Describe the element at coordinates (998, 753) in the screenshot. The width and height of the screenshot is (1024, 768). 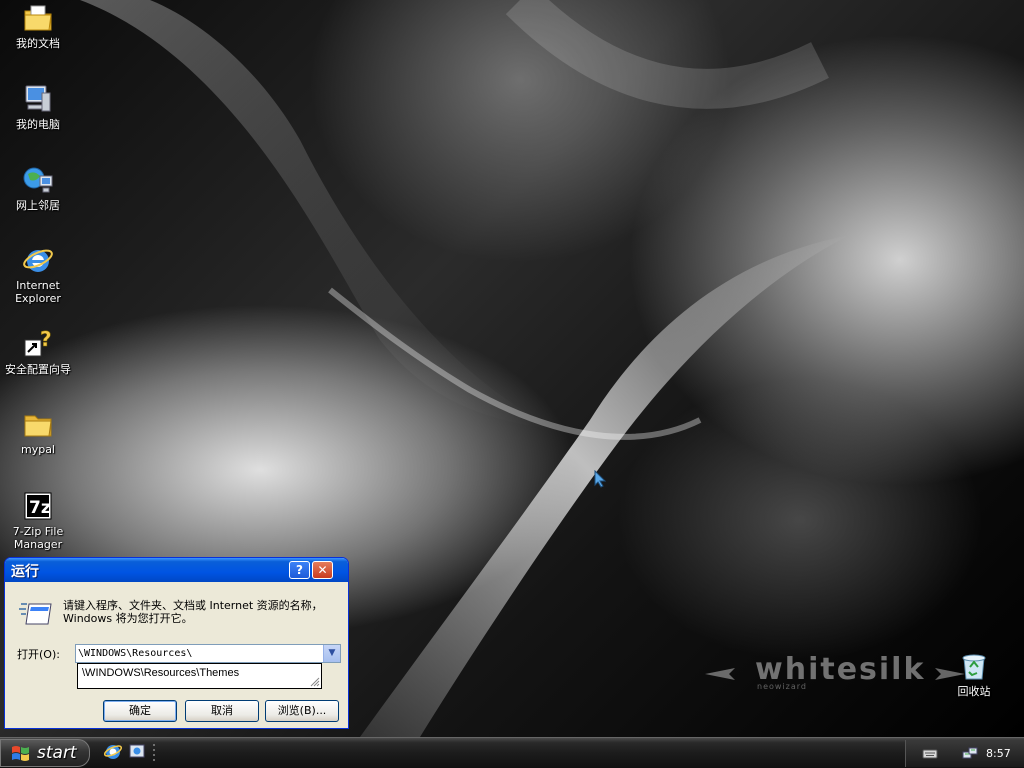
I see `clock: 8:57` at that location.